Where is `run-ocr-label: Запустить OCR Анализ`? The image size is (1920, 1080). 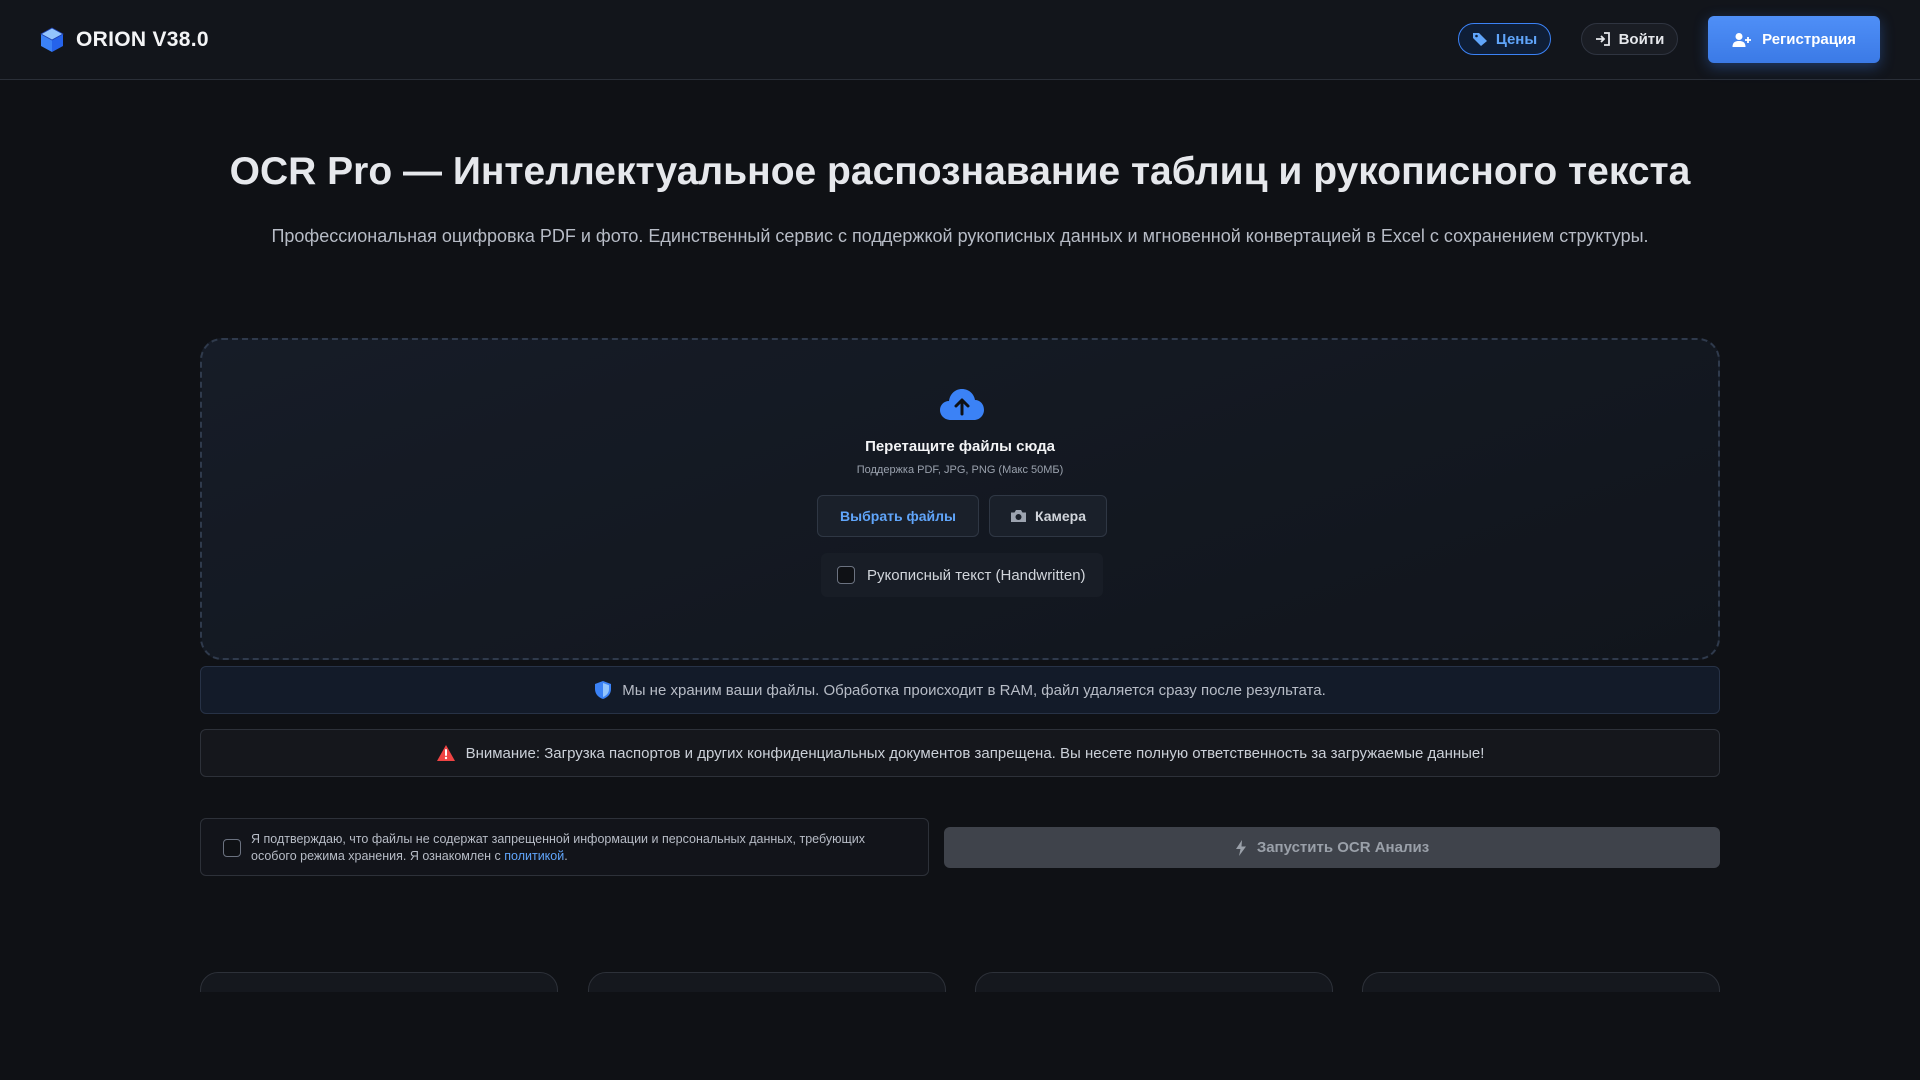 run-ocr-label: Запустить OCR Анализ is located at coordinates (1343, 847).